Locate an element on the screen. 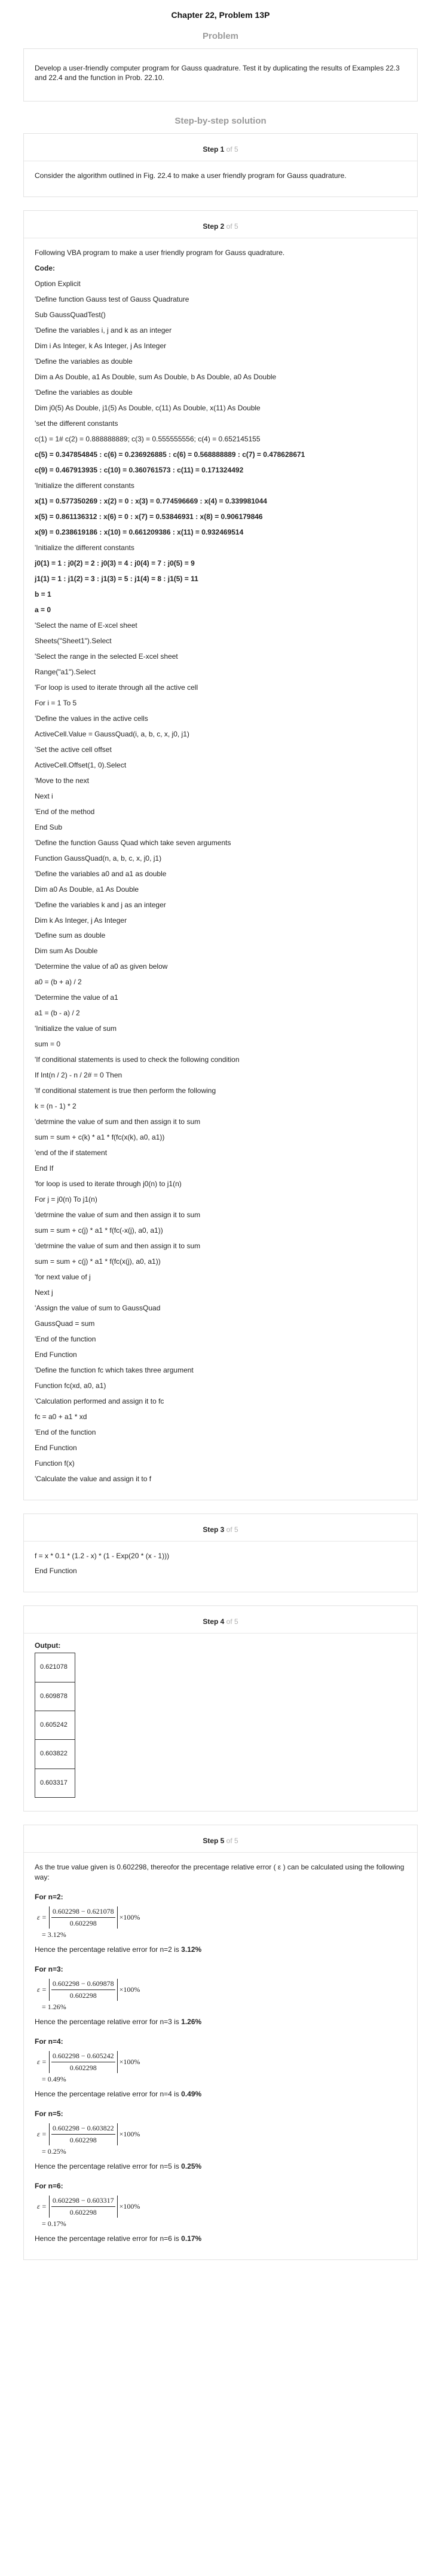 Image resolution: width=441 pixels, height=2576 pixels. error-result: = 0.49% is located at coordinates (54, 2079).